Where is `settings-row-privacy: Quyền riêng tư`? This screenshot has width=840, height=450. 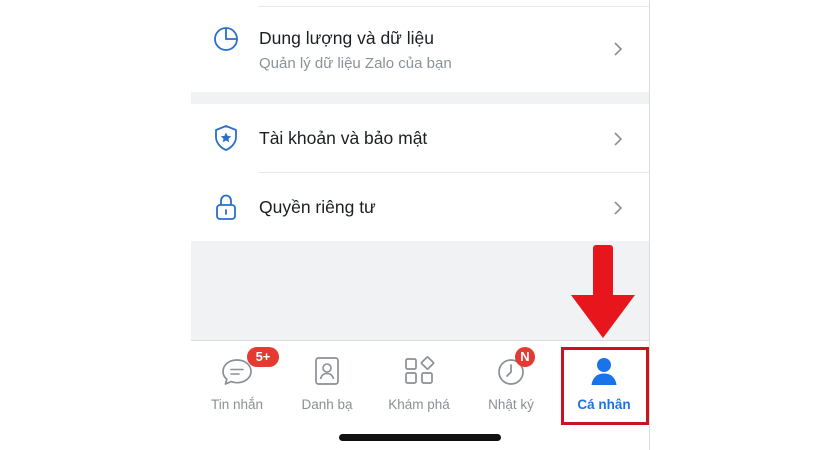
settings-row-privacy: Quyền riêng tư is located at coordinates (420, 207).